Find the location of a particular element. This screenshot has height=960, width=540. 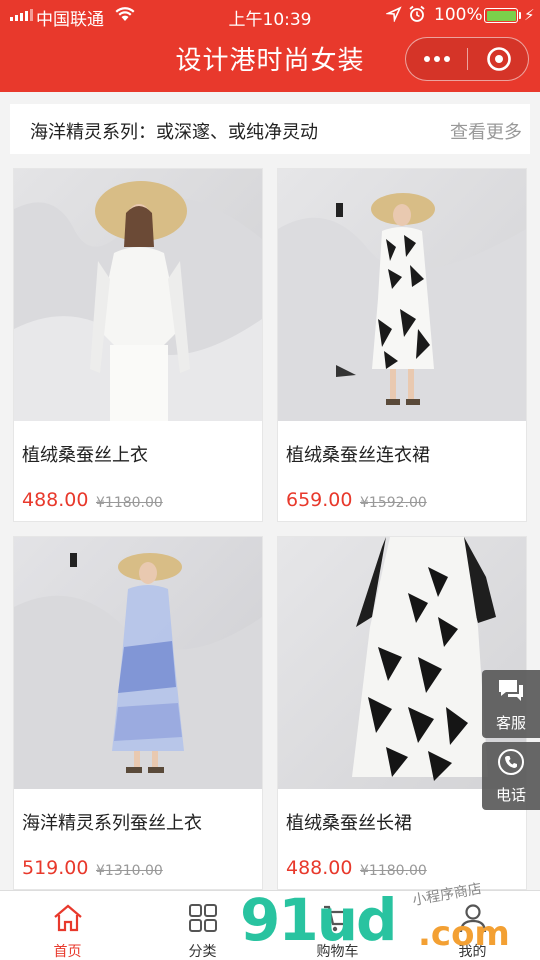

product-original-price: ¥1592.00 is located at coordinates (393, 503).